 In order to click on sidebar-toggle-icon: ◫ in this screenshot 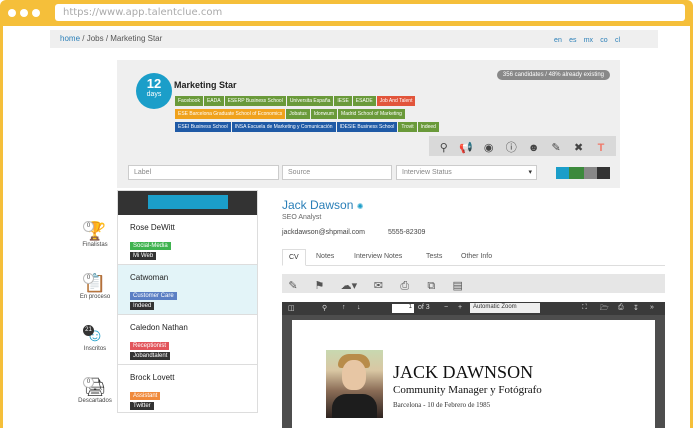, I will do `click(291, 308)`.